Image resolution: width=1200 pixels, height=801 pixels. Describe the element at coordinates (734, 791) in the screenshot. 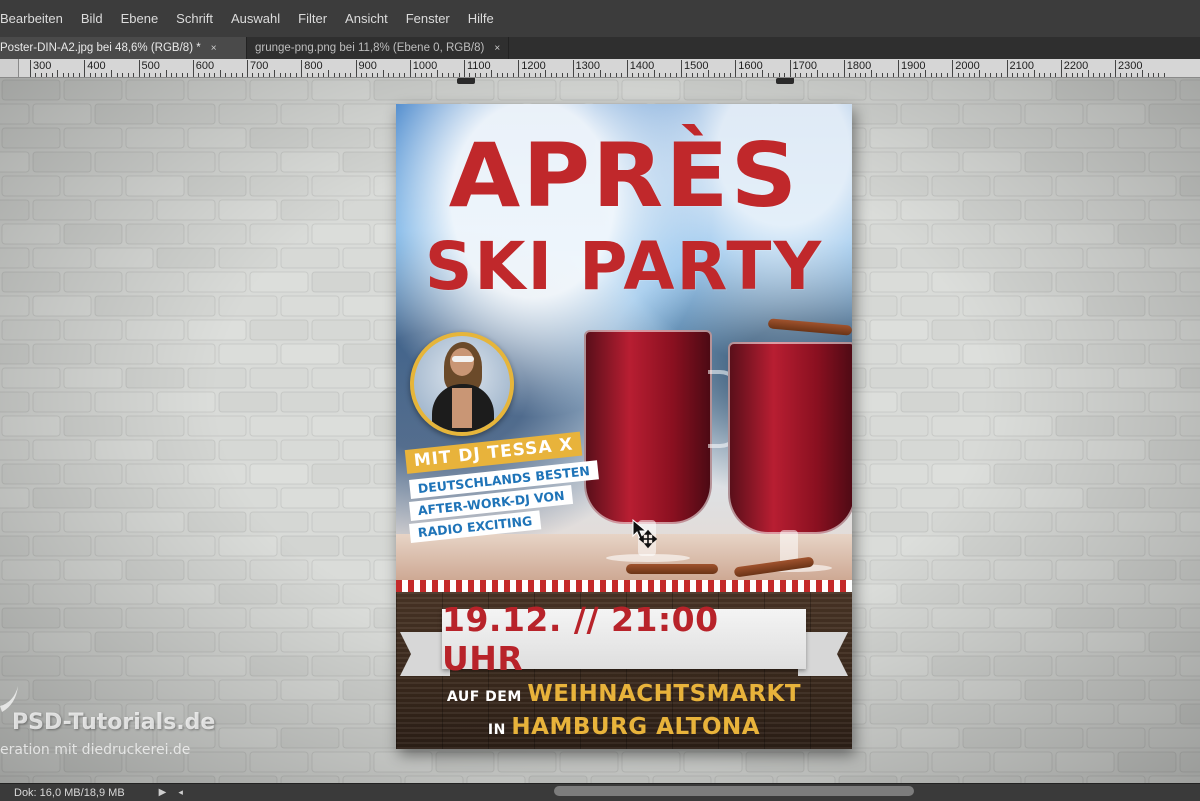

I see `horizontal-scrollbar` at that location.